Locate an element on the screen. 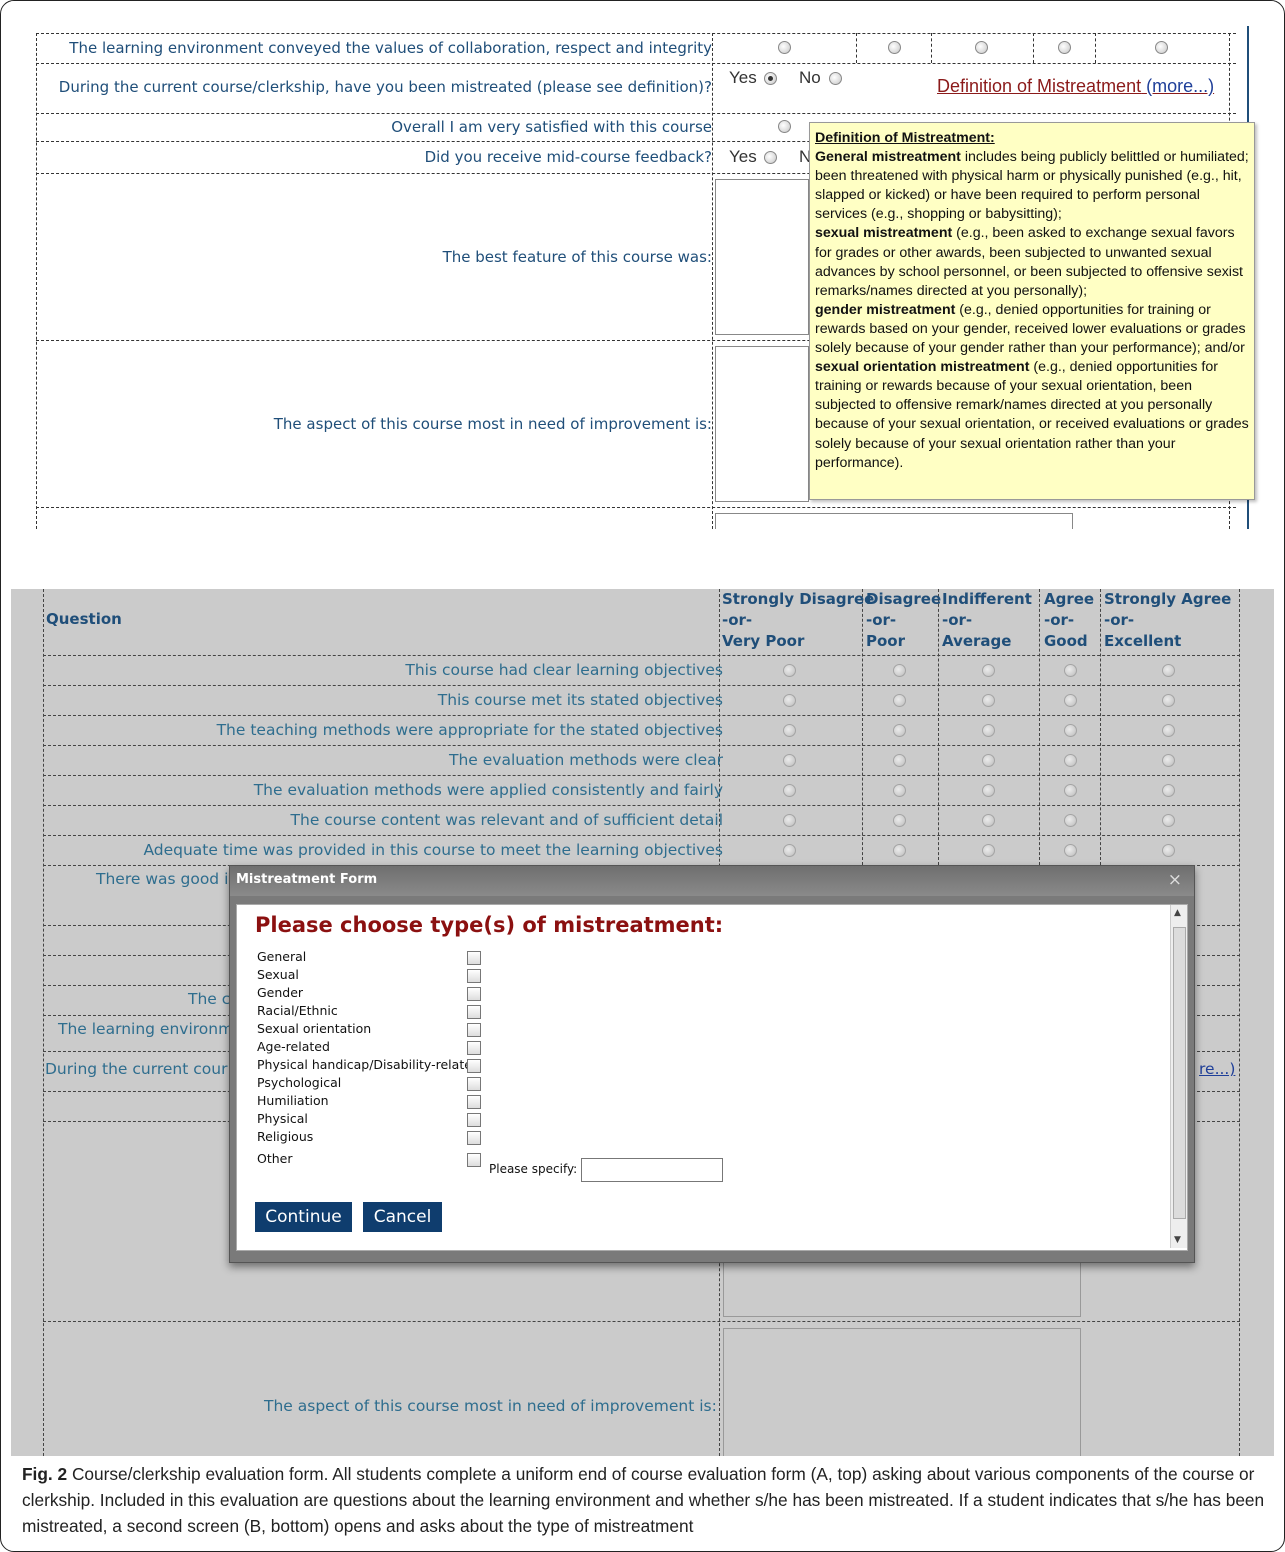  continue-button: Continue is located at coordinates (303, 1217).